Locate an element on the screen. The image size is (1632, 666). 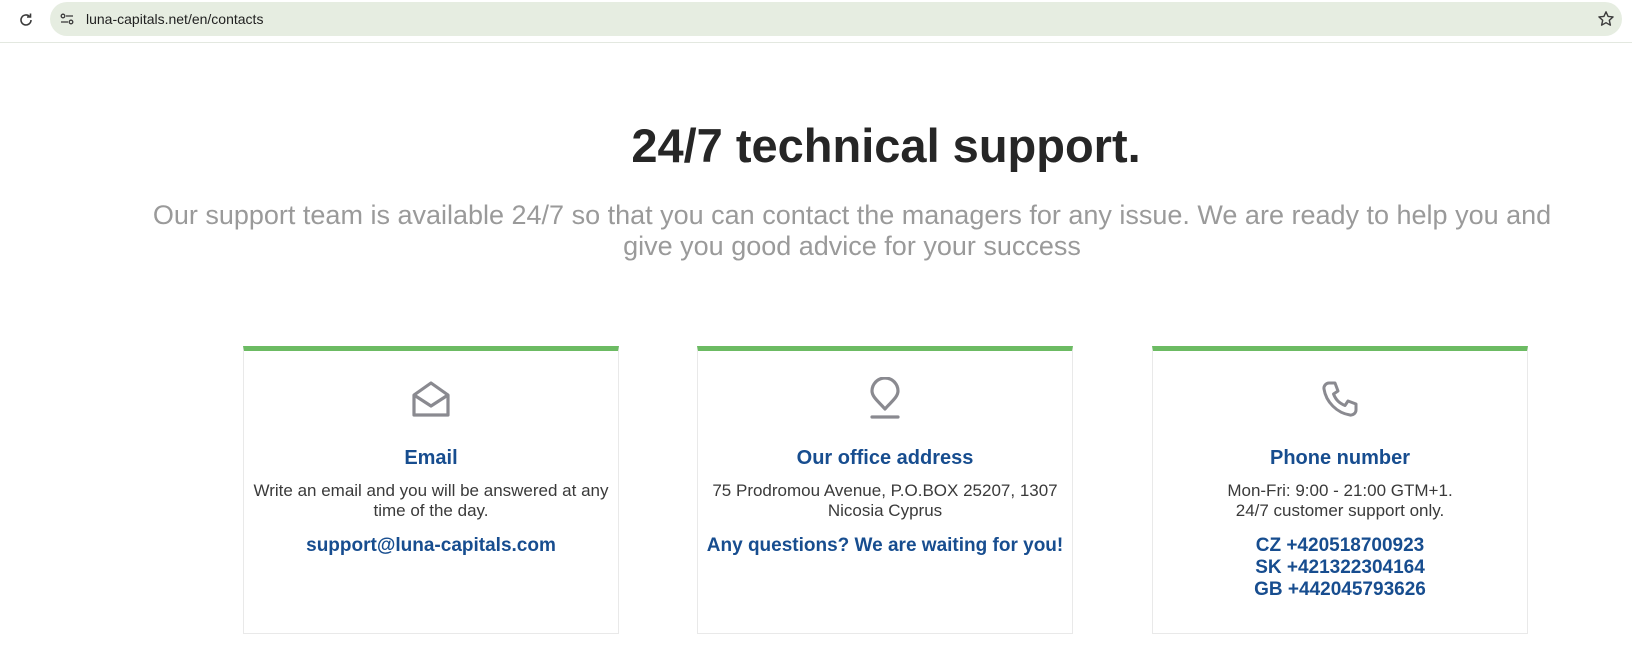
phone-hours-line: Mon-Fri: 9:00 - 21:00 GTM+1. is located at coordinates (1340, 490).